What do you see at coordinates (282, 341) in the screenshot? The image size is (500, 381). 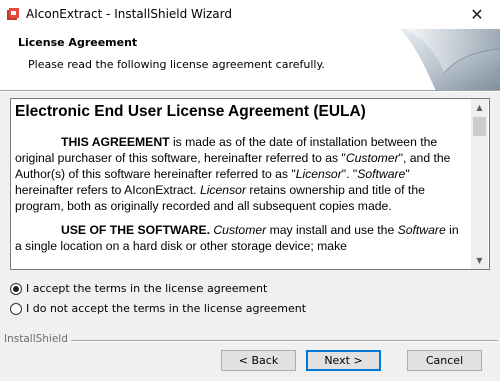 I see `footer-divider` at bounding box center [282, 341].